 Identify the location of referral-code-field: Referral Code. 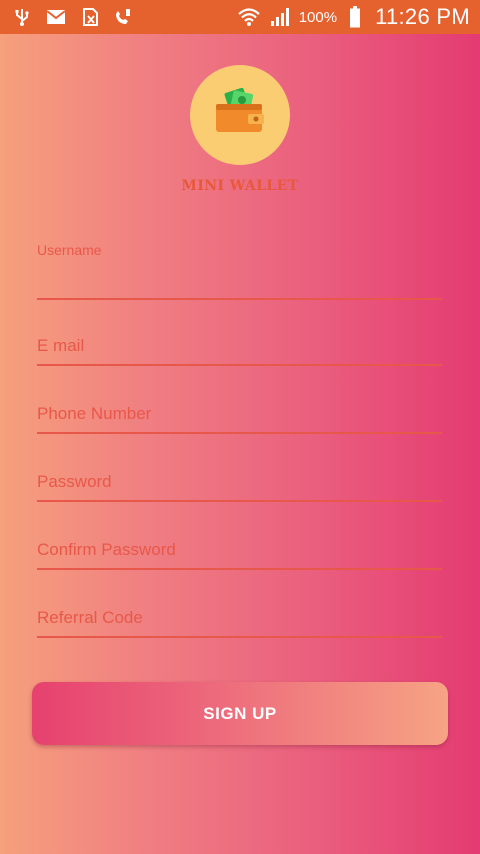
(239, 618).